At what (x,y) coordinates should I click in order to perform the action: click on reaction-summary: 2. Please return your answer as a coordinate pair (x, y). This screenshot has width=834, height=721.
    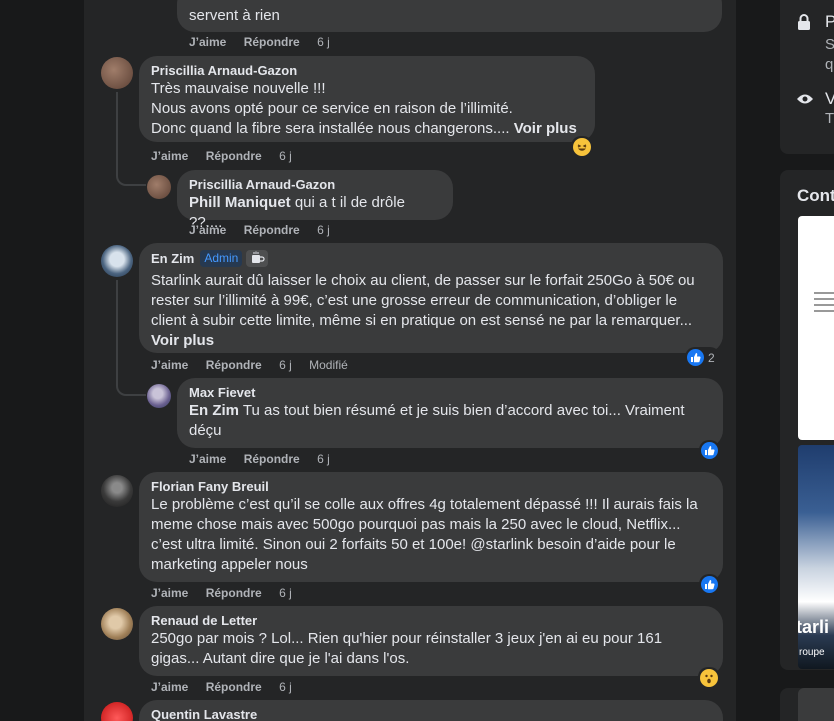
    Looking at the image, I should click on (702, 357).